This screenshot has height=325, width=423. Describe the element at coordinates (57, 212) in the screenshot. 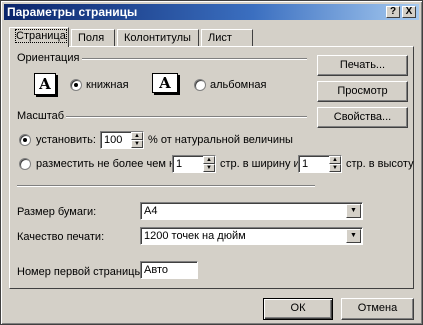

I see `paper-size-label: Размер бумаги:` at that location.